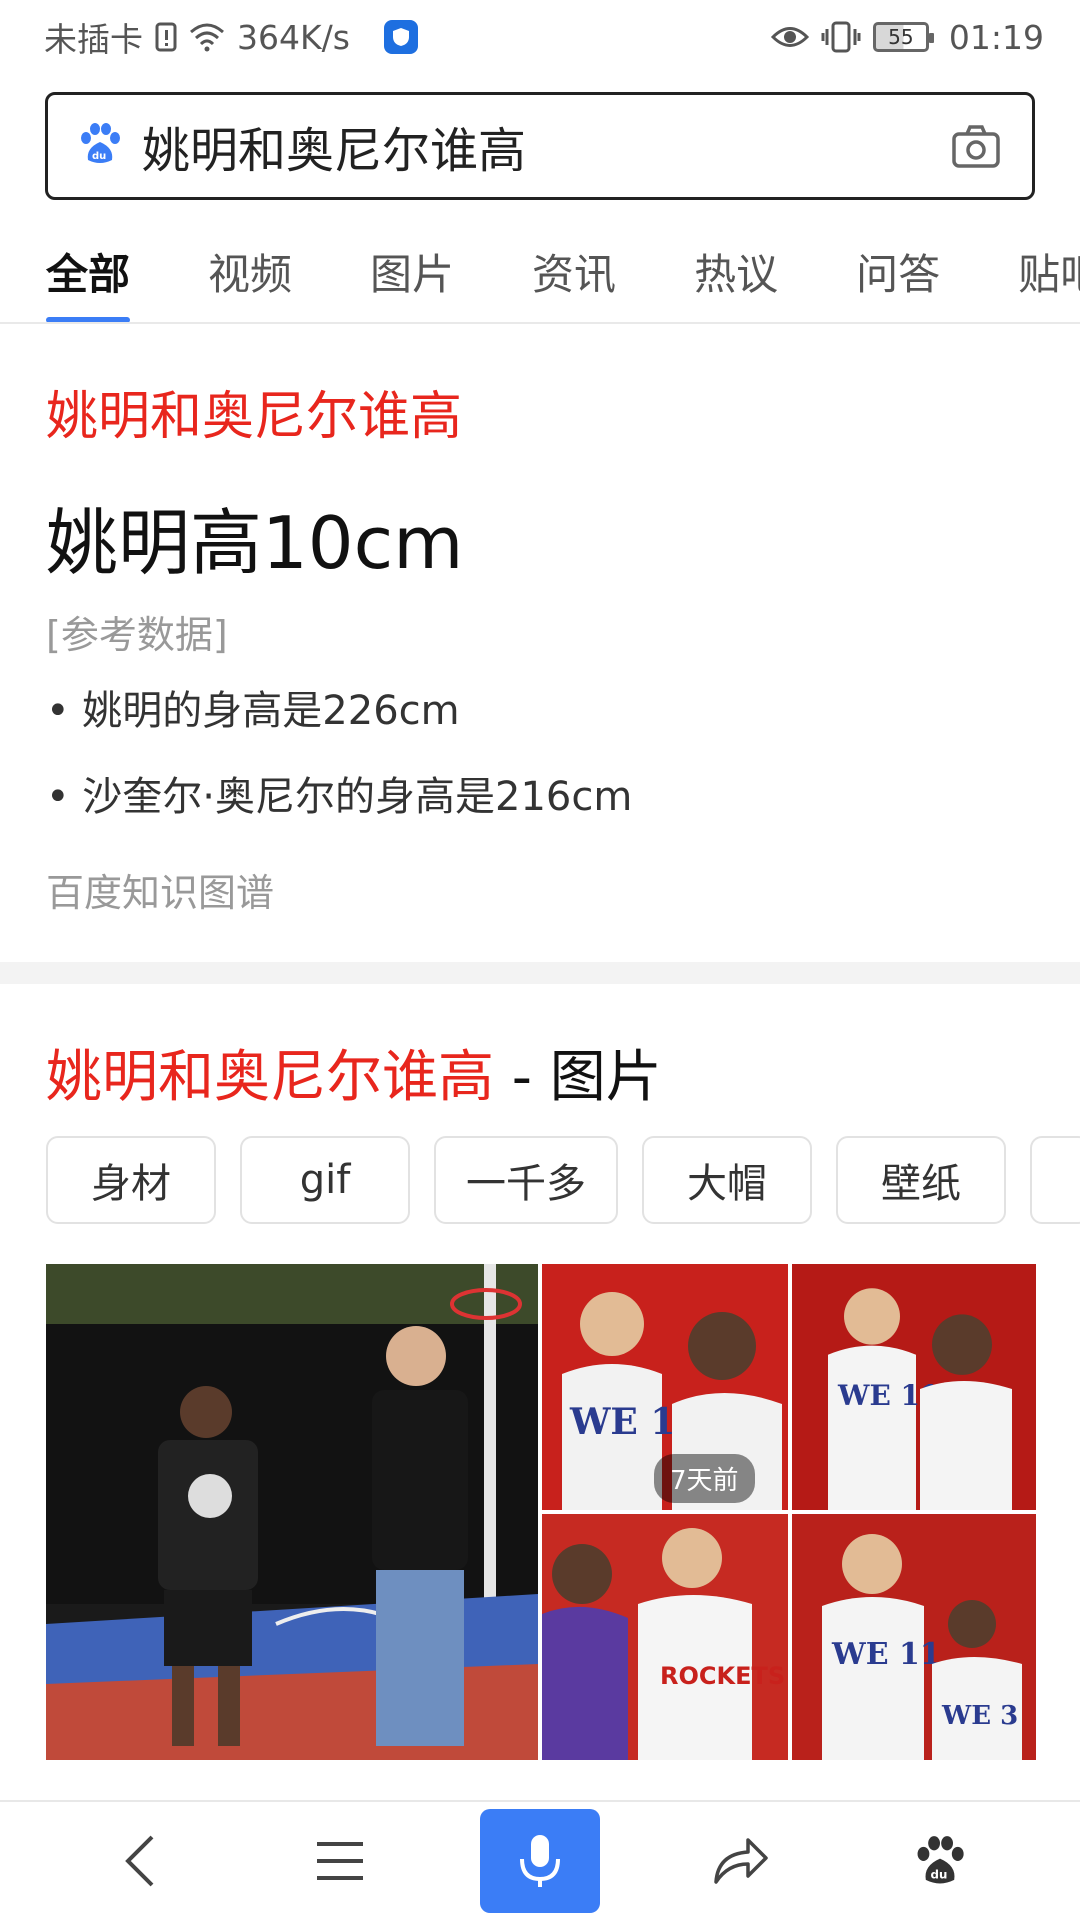 This screenshot has width=1080, height=1920. Describe the element at coordinates (727, 1180) in the screenshot. I see `filter-chip: 大帽` at that location.